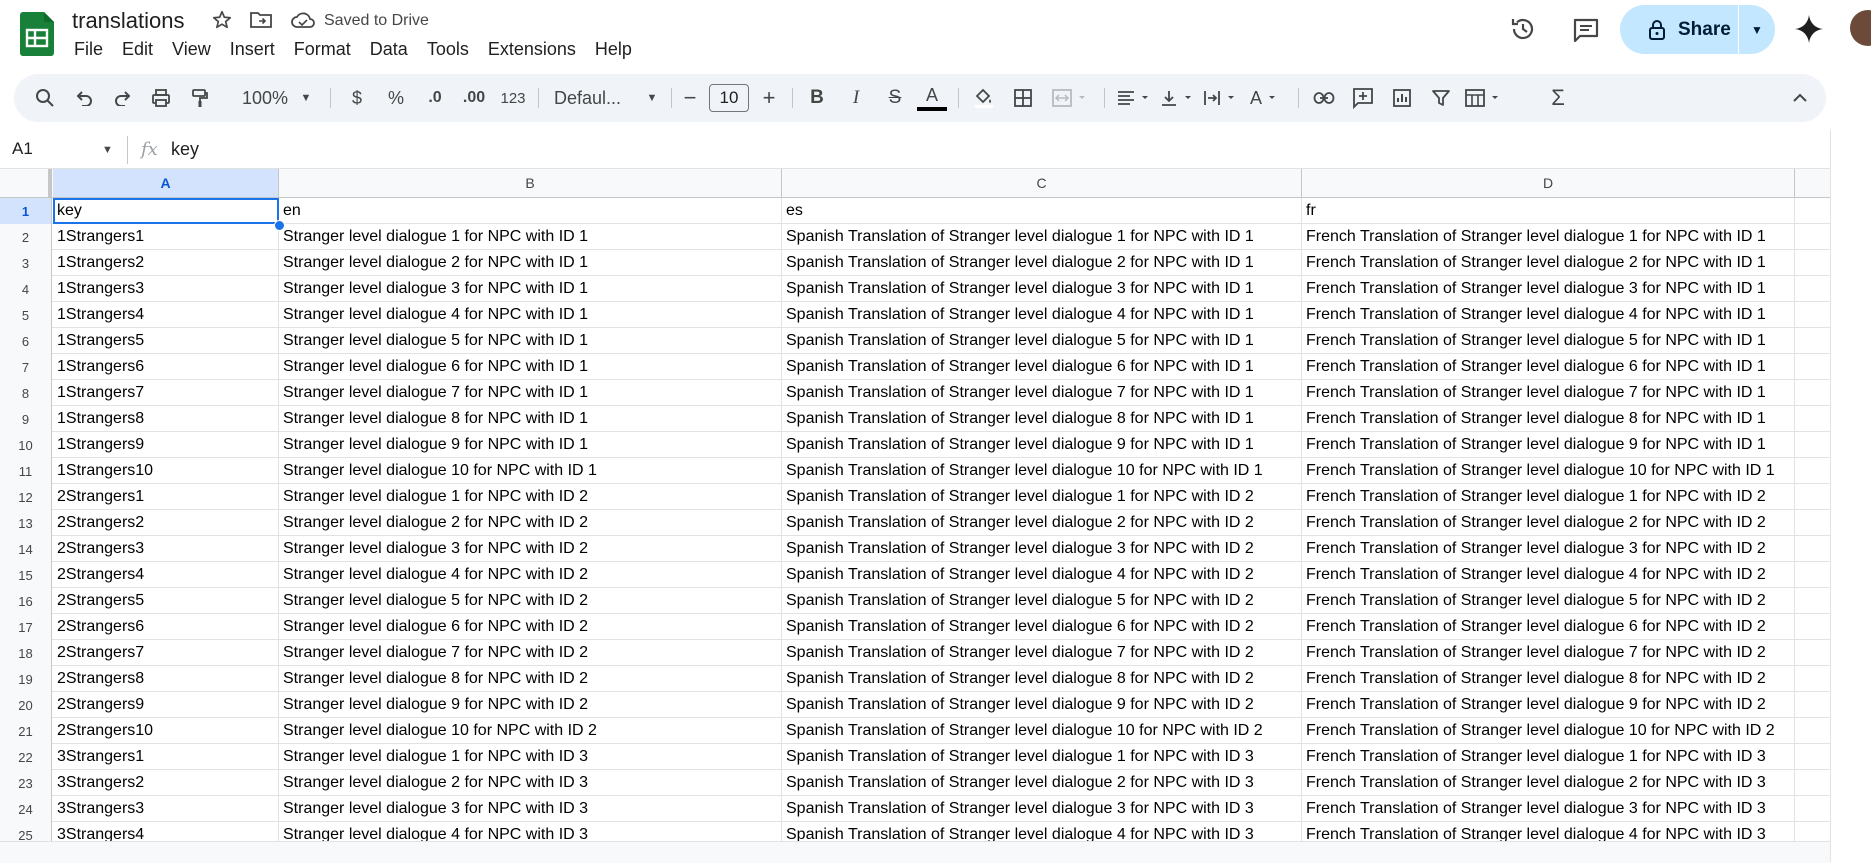  I want to click on sheets-logo-icon, so click(37, 34).